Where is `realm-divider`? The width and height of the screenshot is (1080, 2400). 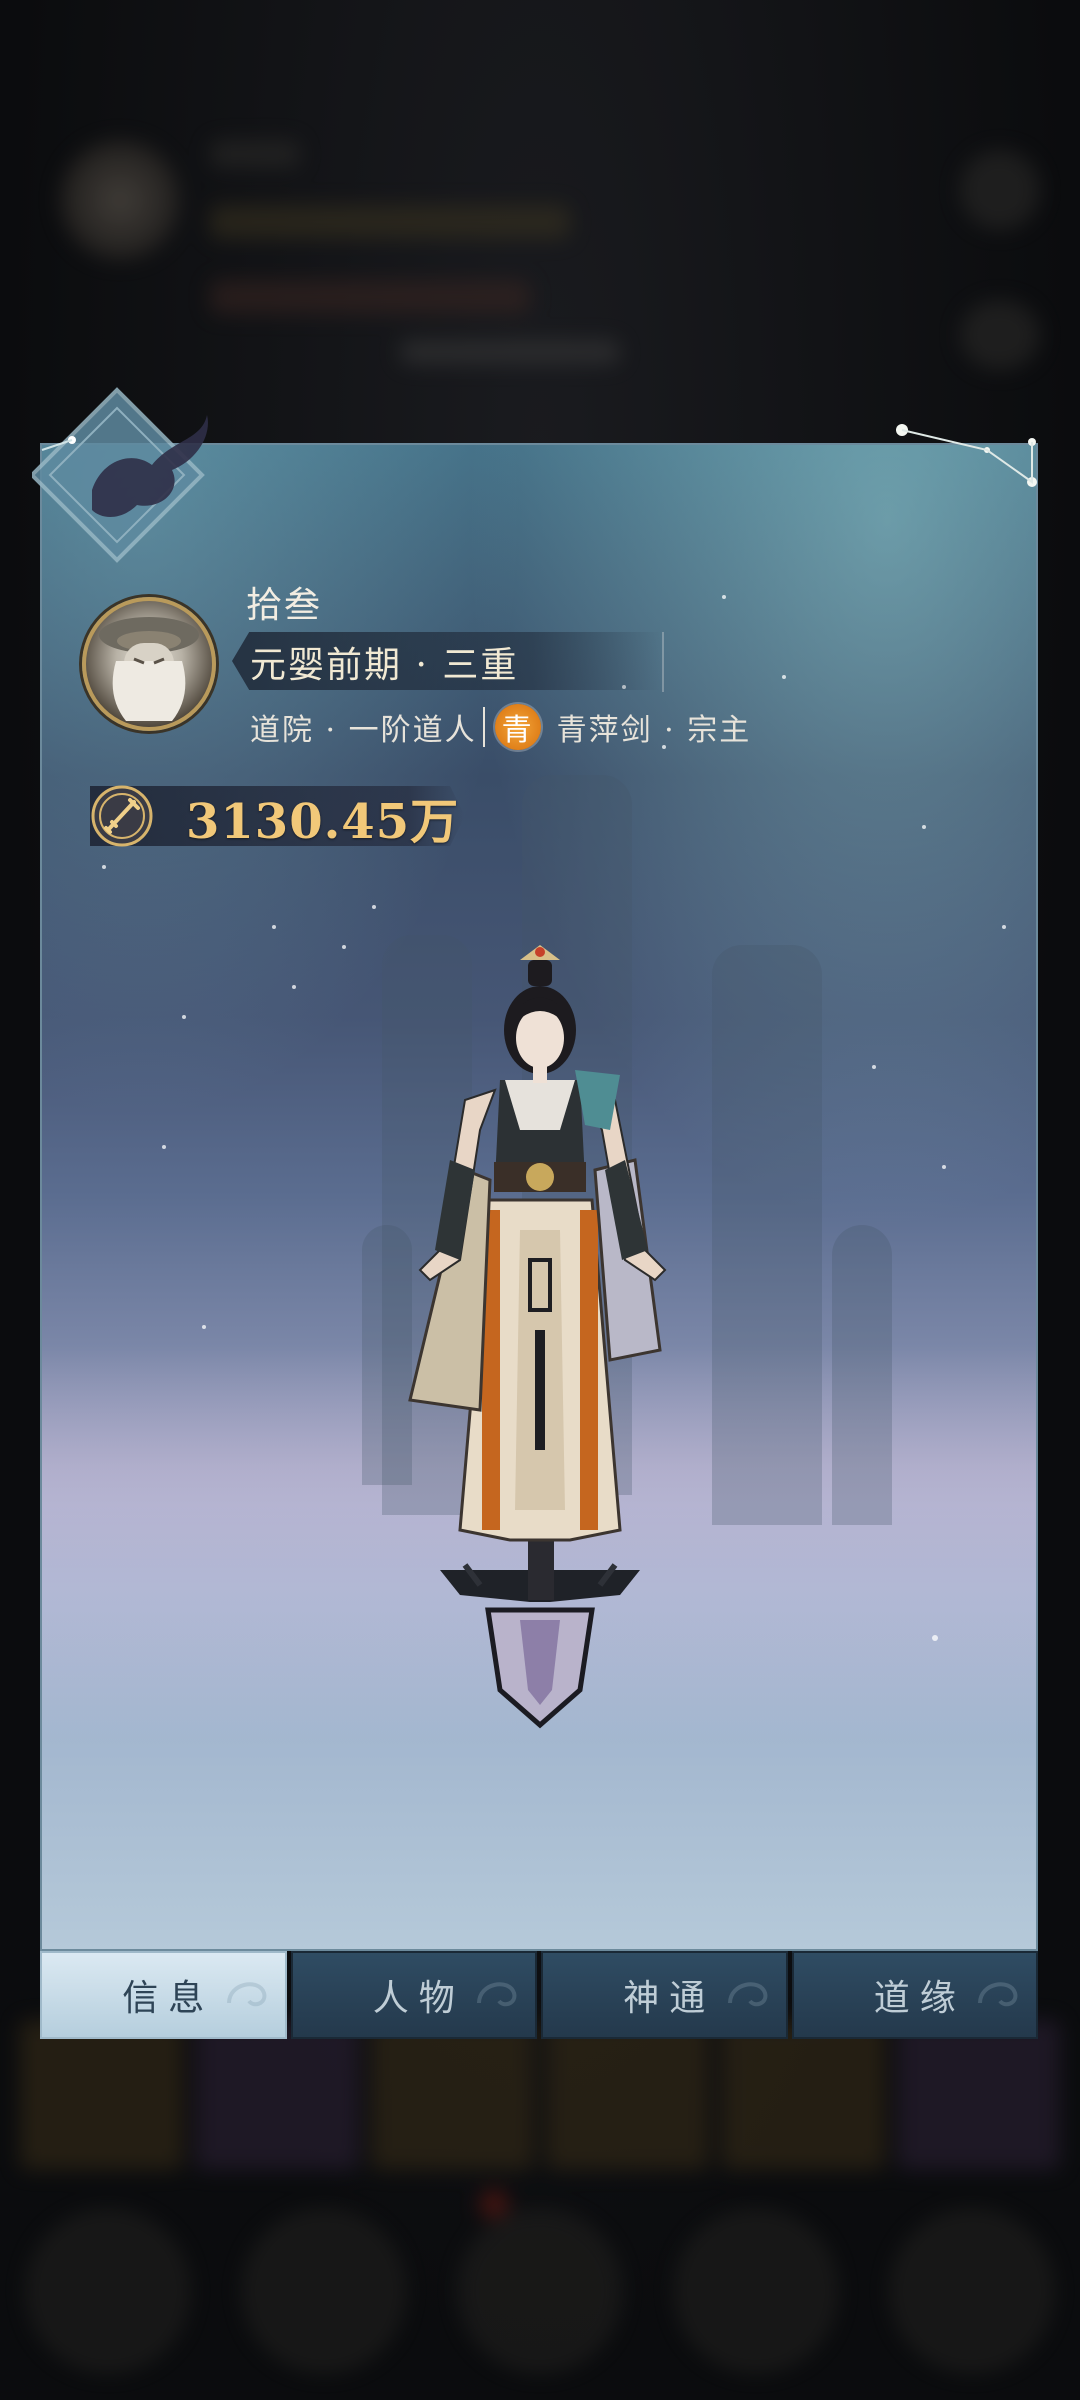
realm-divider is located at coordinates (663, 662).